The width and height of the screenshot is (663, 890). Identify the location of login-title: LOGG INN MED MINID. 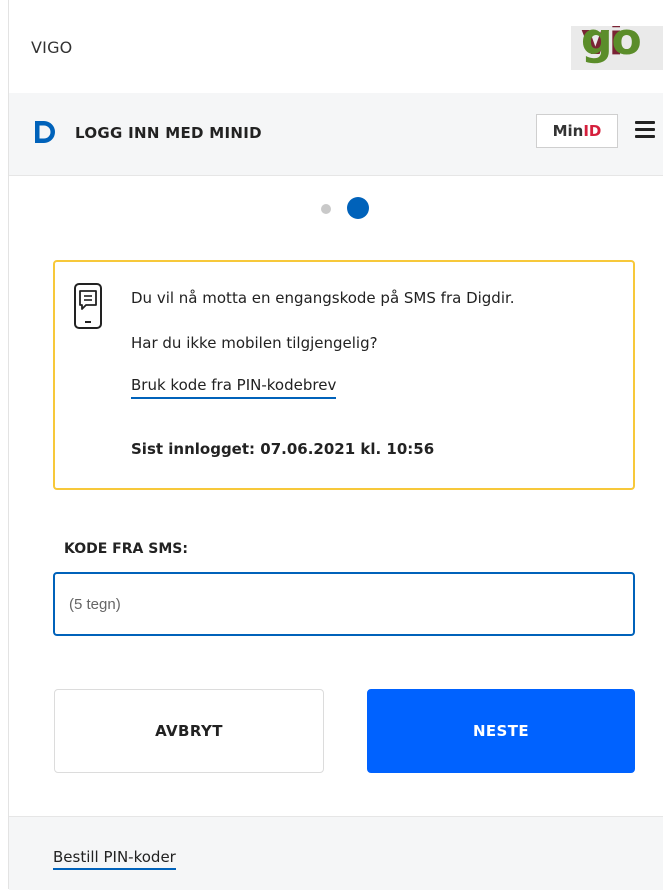
(168, 133).